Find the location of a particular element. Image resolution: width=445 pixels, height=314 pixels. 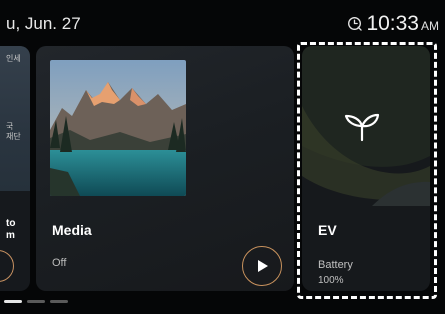

leaf-sprout-icon is located at coordinates (362, 127).